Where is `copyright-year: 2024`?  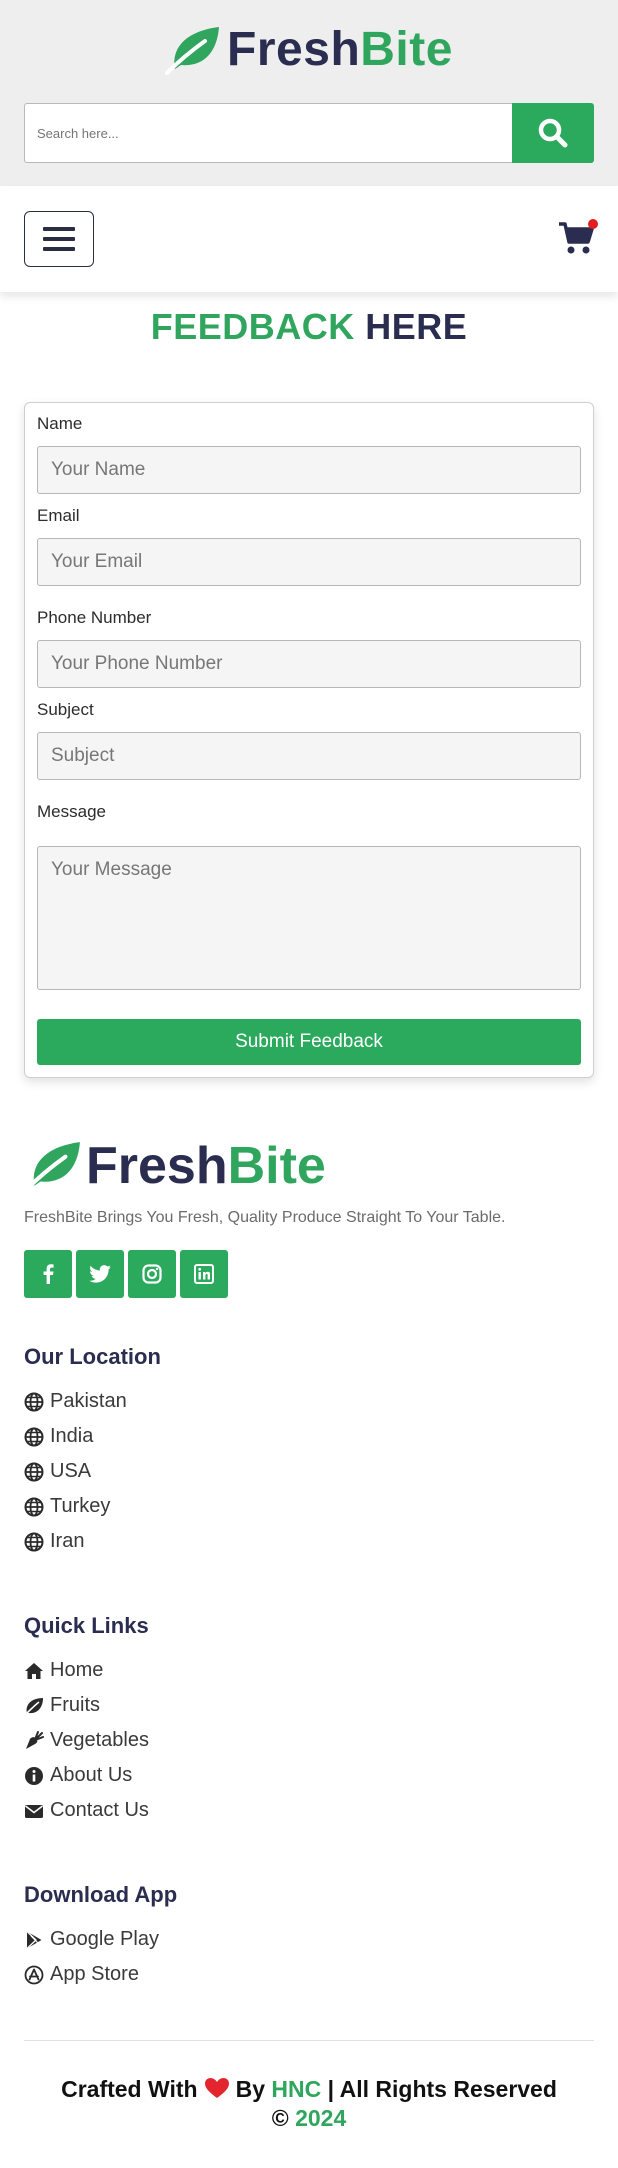
copyright-year: 2024 is located at coordinates (321, 2118).